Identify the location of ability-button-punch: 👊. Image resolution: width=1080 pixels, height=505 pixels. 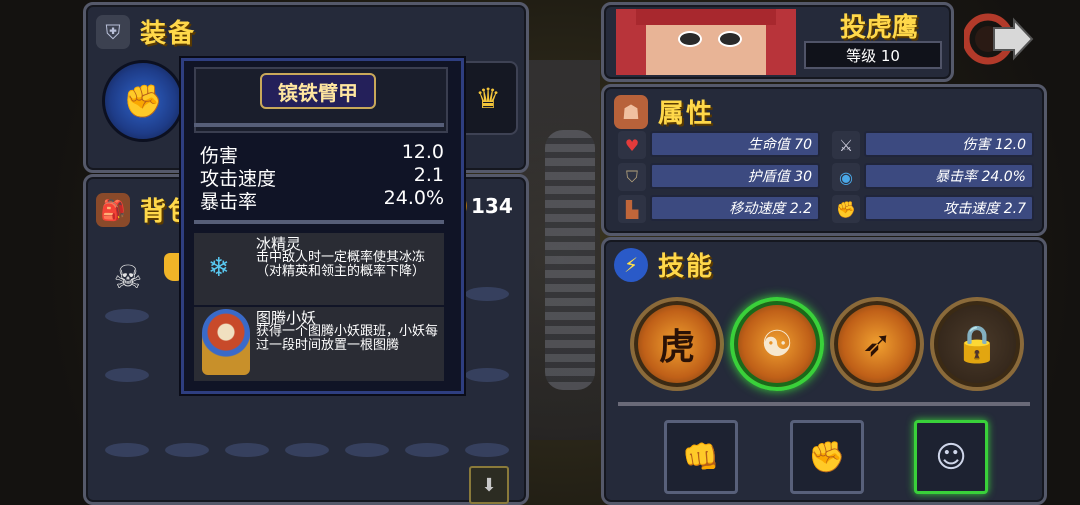
(701, 457).